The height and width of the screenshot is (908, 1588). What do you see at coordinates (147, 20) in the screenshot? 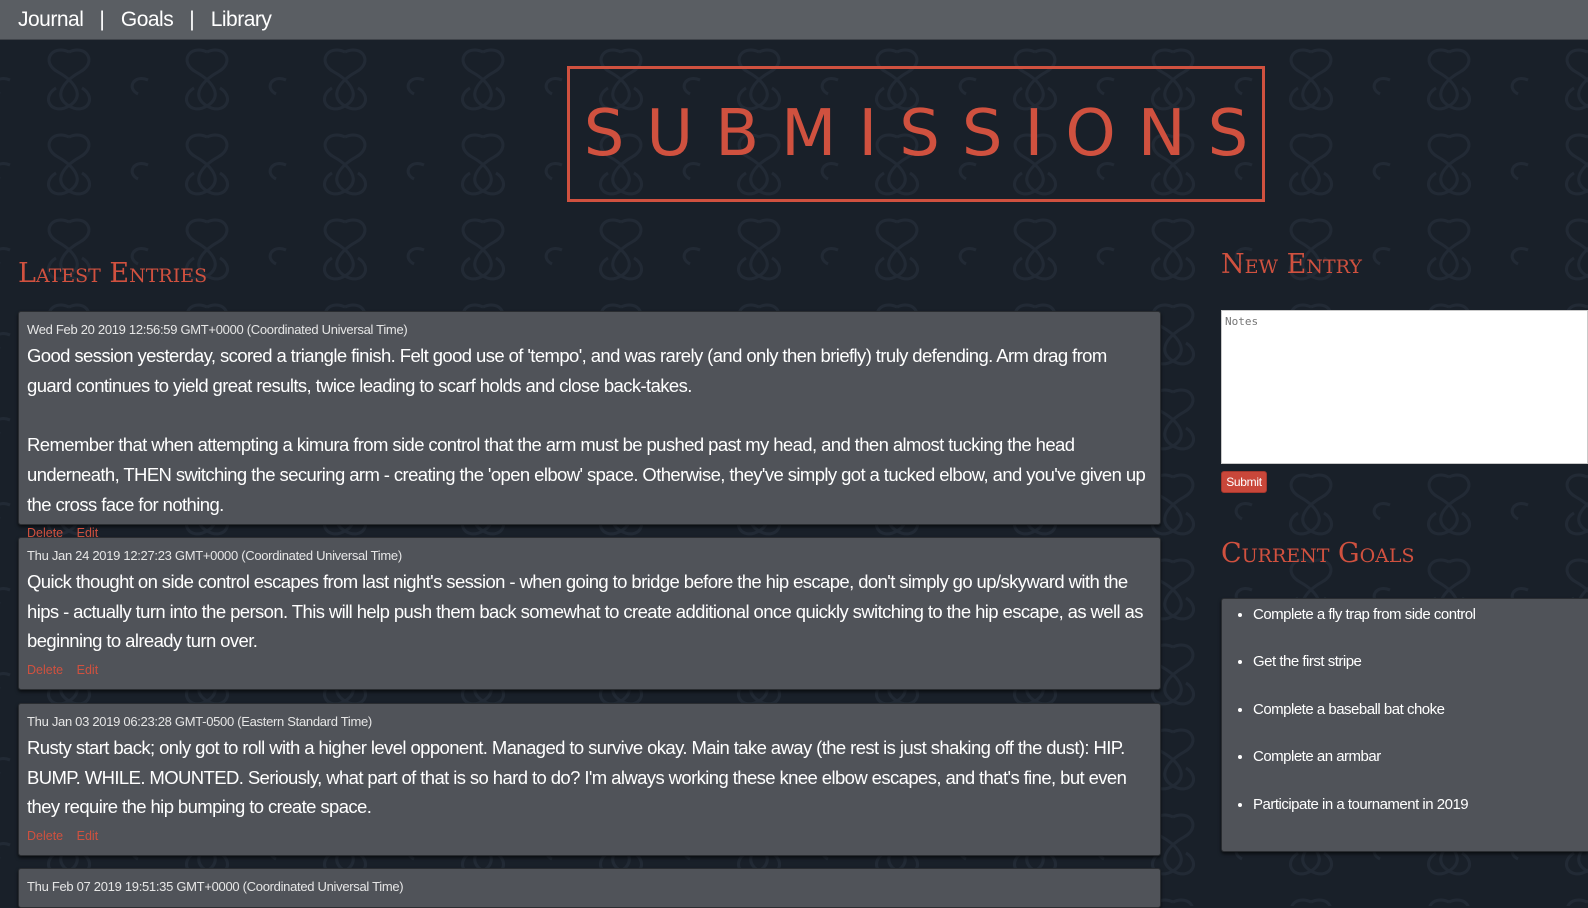
I see `nav-link-goals: Goals` at bounding box center [147, 20].